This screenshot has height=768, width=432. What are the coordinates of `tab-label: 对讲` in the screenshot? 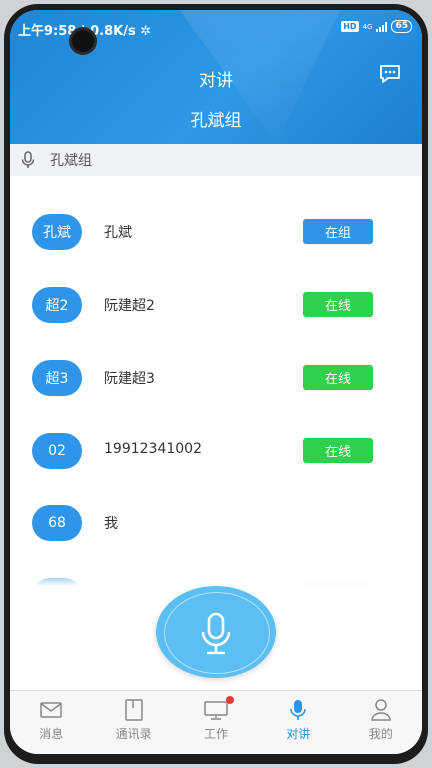 It's located at (298, 734).